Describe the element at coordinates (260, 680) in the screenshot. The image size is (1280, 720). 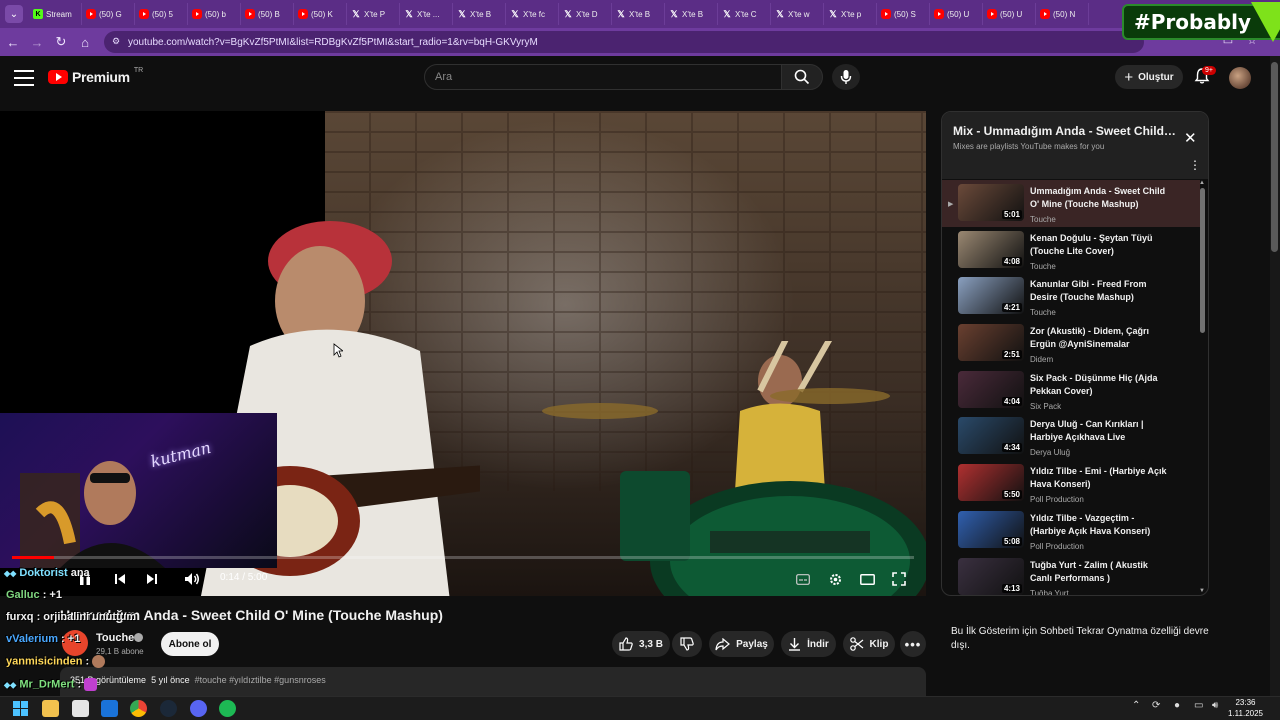
I see `description-tags: #touche #yıldıztilbe #gunsnroses` at that location.